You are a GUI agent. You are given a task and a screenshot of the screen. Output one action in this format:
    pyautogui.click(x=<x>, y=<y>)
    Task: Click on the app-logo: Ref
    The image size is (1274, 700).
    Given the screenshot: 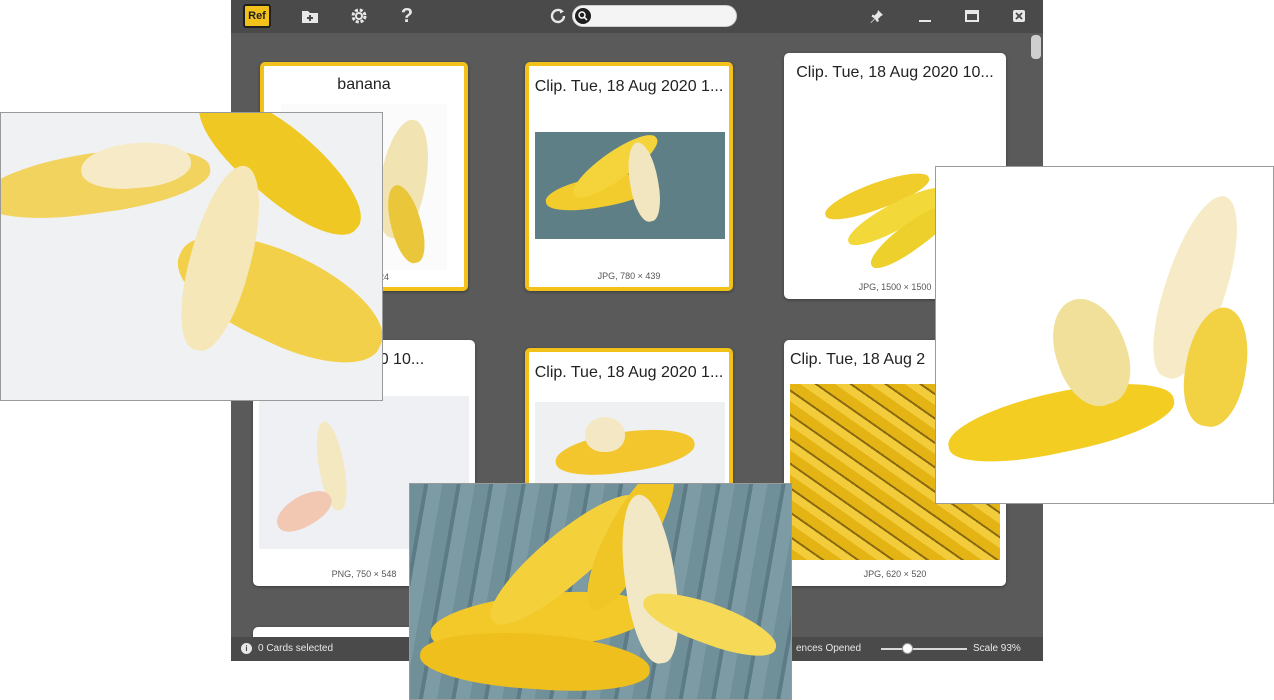 What is the action you would take?
    pyautogui.click(x=257, y=16)
    